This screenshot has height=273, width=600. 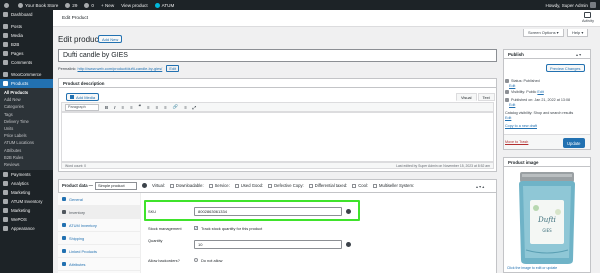 What do you see at coordinates (26, 53) in the screenshot?
I see `sidebar-item-pages: Pages` at bounding box center [26, 53].